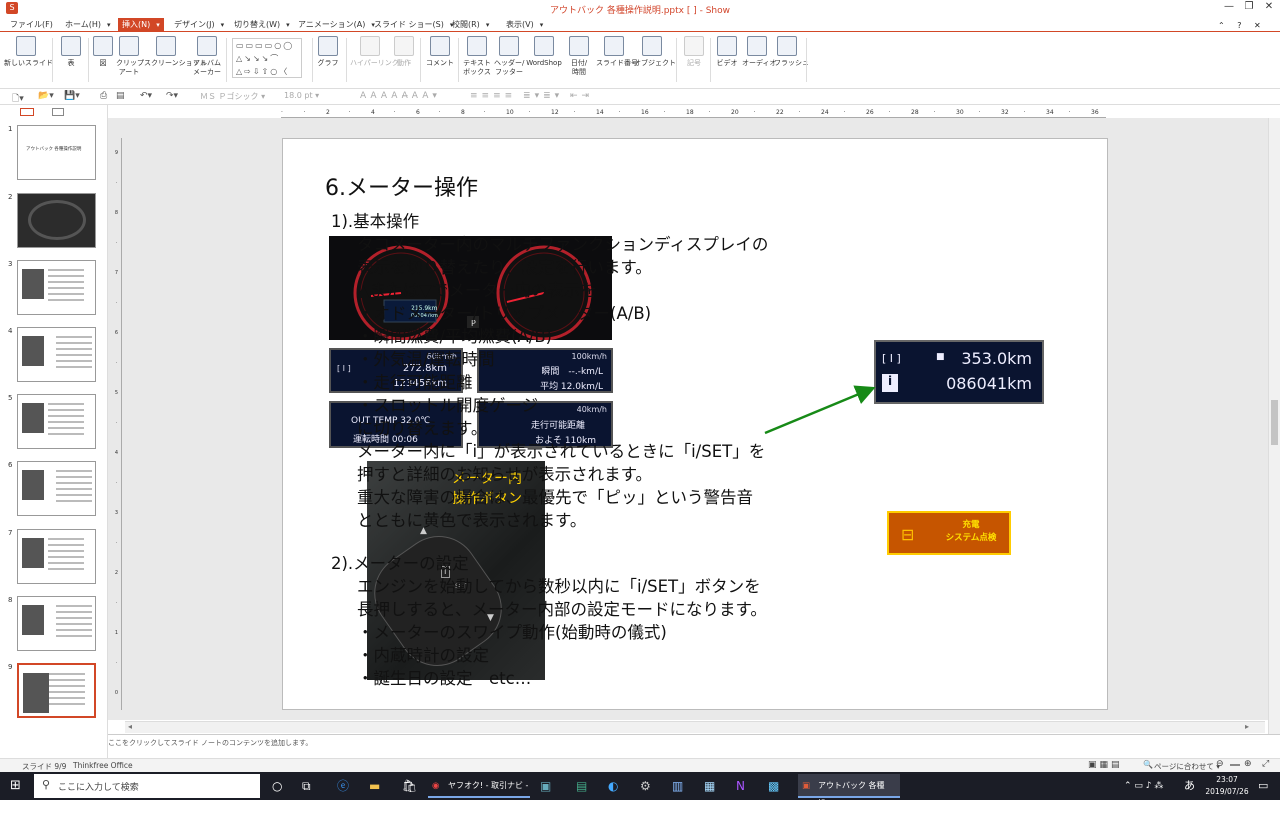 The width and height of the screenshot is (1280, 813). I want to click on minimize-button: —, so click(1229, 8).